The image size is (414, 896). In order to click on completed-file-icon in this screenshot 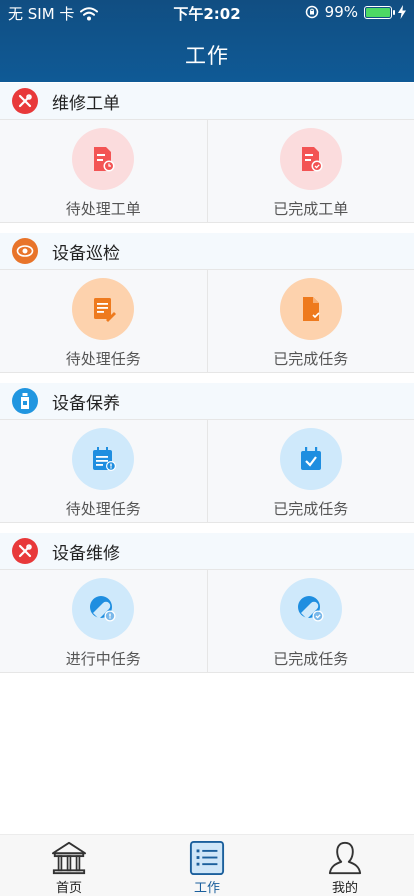, I will do `click(310, 309)`.